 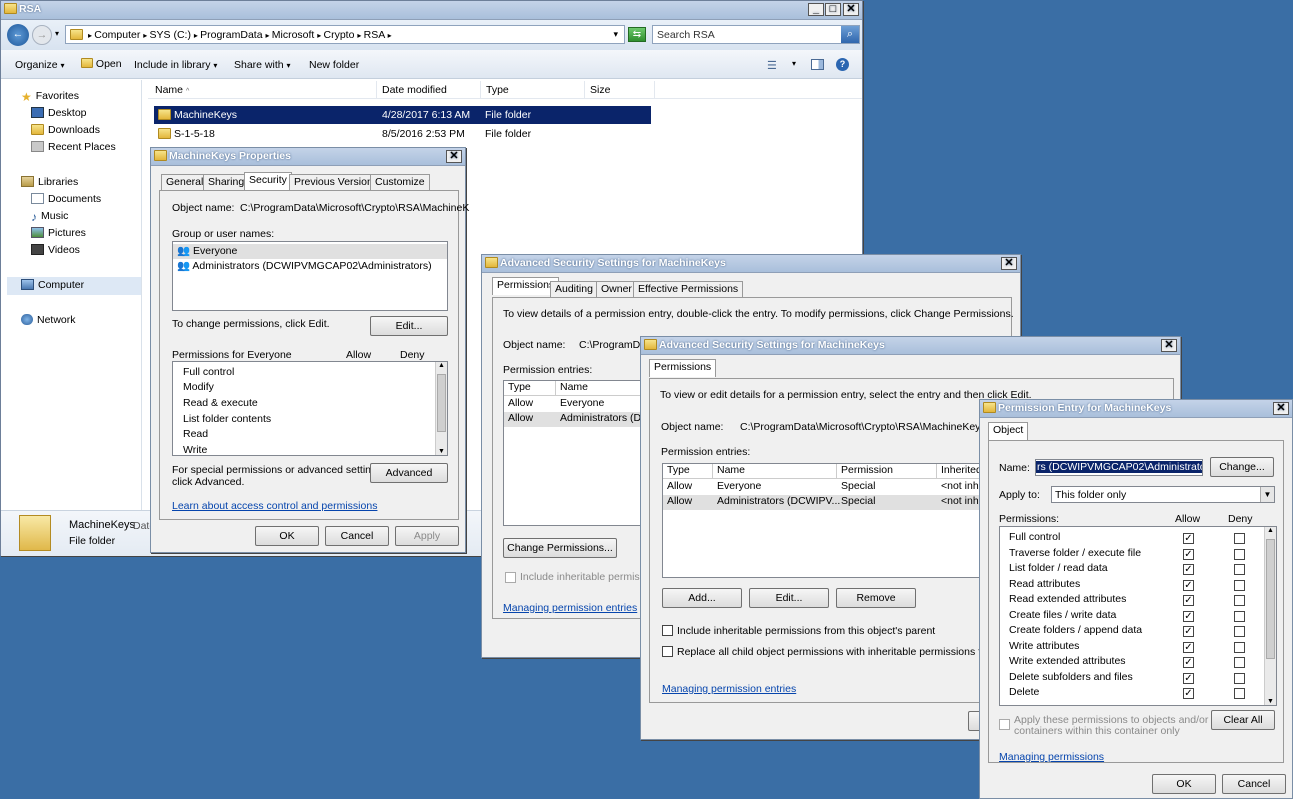 What do you see at coordinates (170, 35) in the screenshot?
I see `breadcrumb-sys: SYS (C:)` at bounding box center [170, 35].